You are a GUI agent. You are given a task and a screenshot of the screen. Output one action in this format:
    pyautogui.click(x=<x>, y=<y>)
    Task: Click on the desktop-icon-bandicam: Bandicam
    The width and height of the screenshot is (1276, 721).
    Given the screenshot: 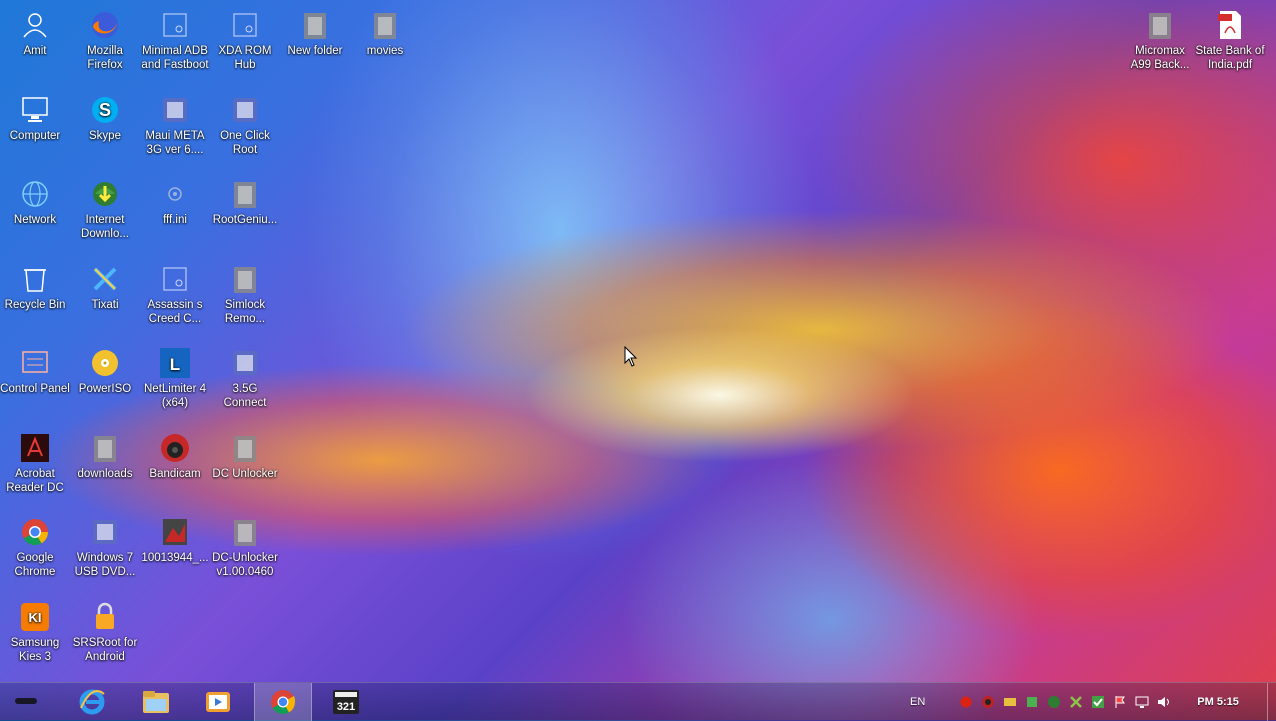 What is the action you would take?
    pyautogui.click(x=175, y=454)
    